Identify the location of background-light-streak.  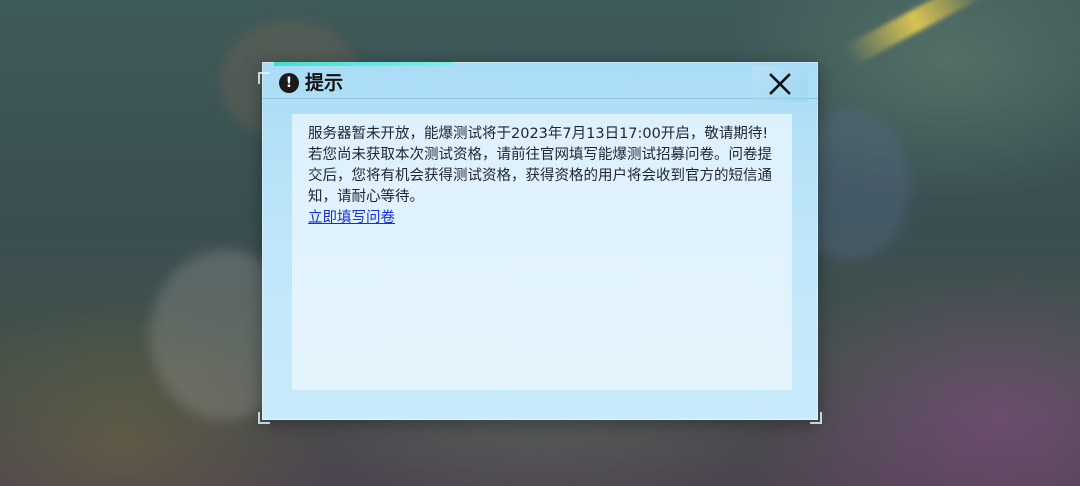
(915, 33).